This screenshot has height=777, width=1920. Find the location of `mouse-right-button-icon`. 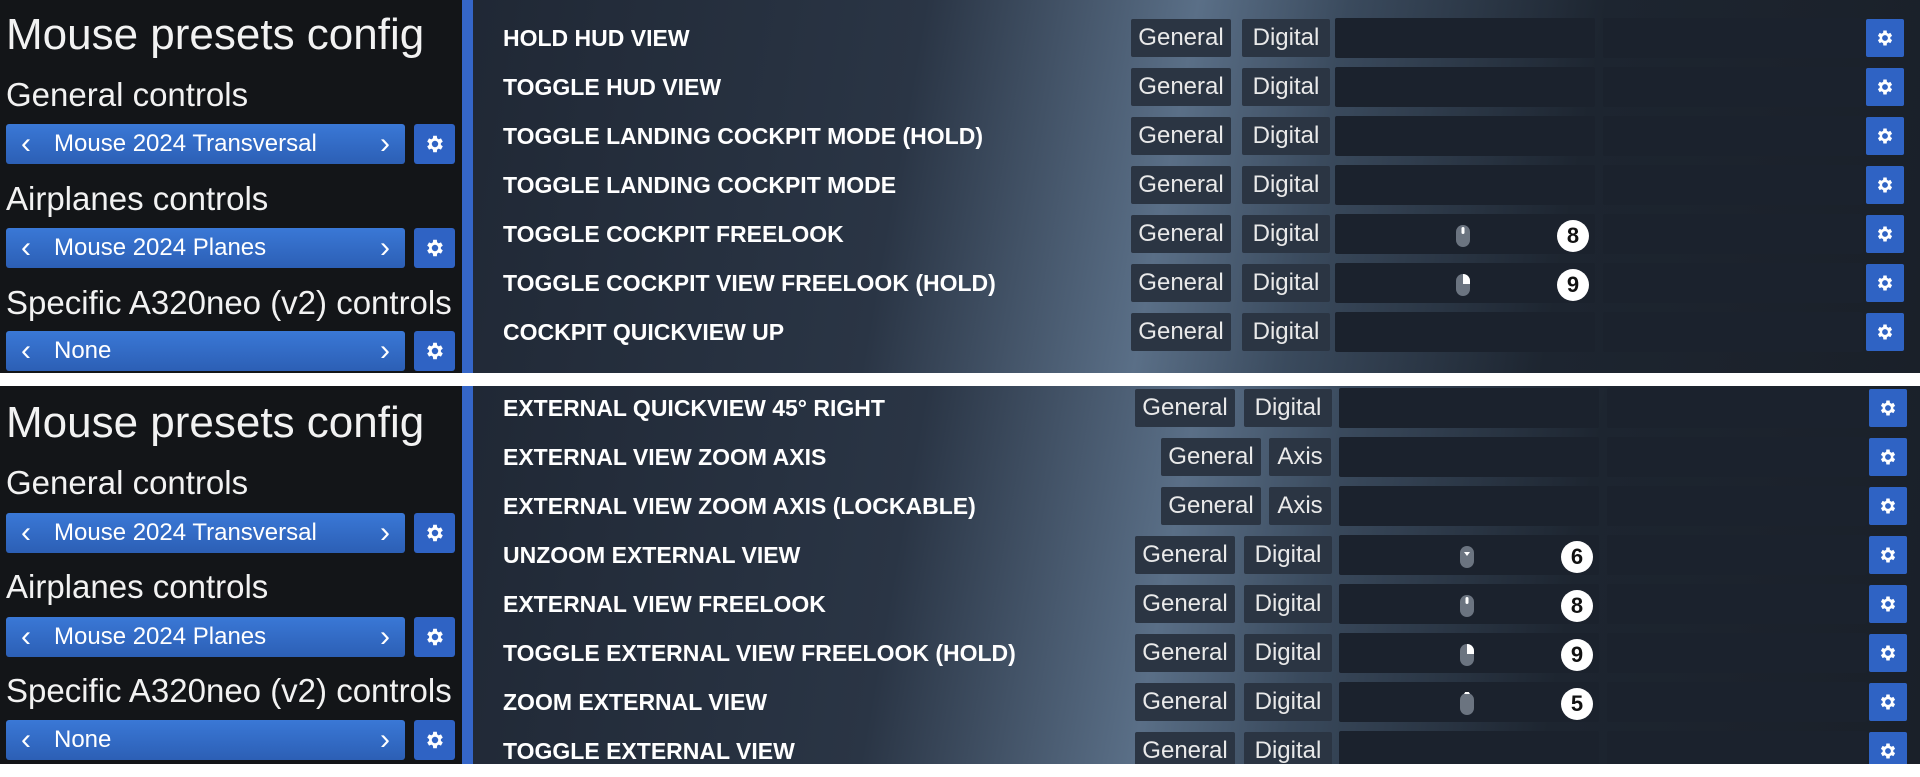

mouse-right-button-icon is located at coordinates (1467, 655).